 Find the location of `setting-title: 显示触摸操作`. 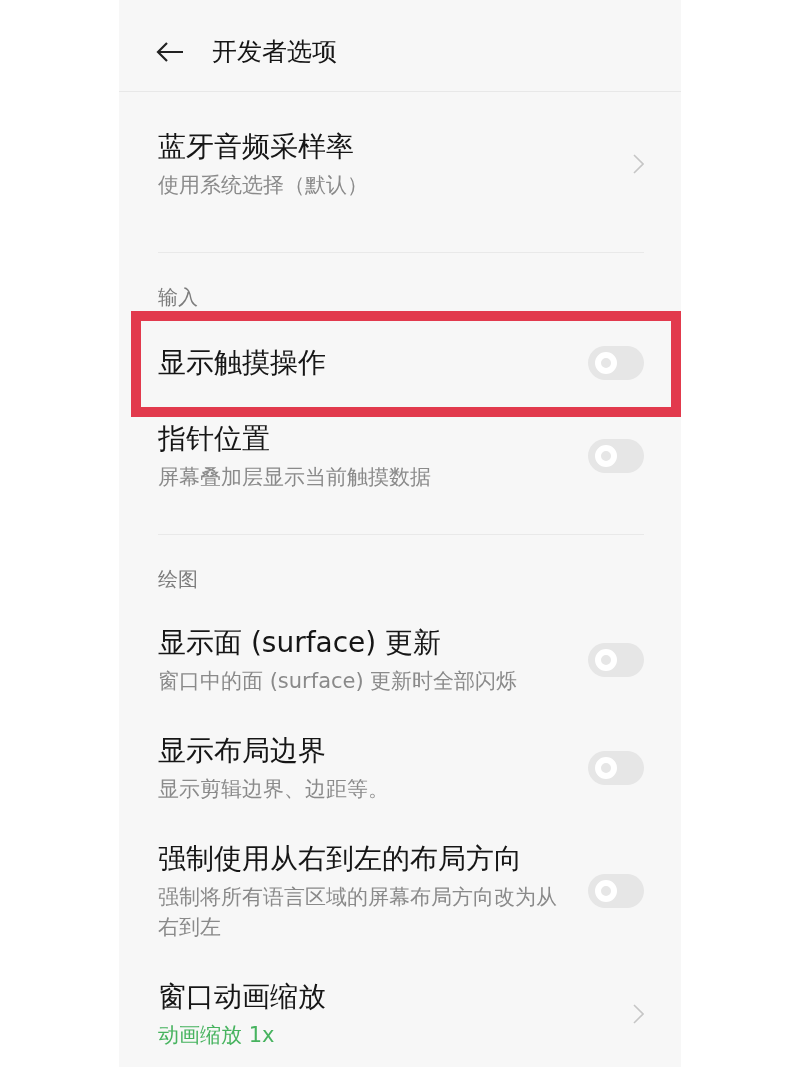

setting-title: 显示触摸操作 is located at coordinates (242, 363).